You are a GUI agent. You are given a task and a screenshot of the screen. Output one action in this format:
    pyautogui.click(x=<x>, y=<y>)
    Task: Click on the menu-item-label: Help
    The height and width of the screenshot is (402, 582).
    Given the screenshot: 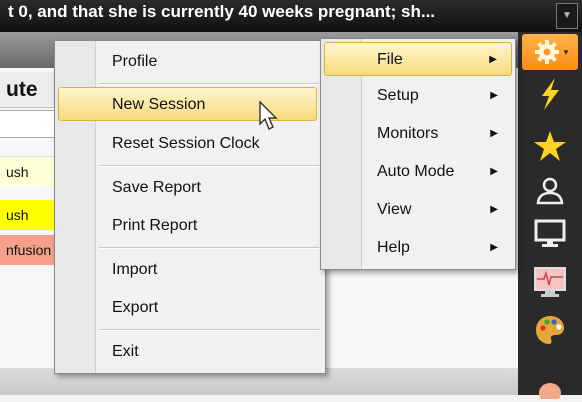 What is the action you would take?
    pyautogui.click(x=393, y=247)
    